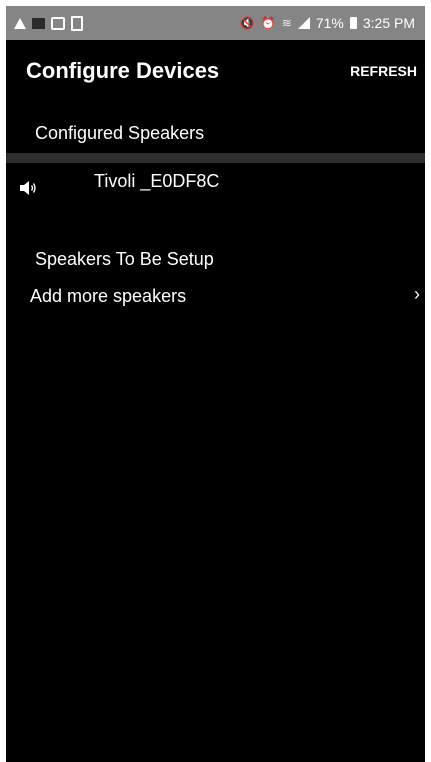 This screenshot has height=762, width=431. Describe the element at coordinates (268, 23) in the screenshot. I see `alarm-icon: ⏰` at that location.